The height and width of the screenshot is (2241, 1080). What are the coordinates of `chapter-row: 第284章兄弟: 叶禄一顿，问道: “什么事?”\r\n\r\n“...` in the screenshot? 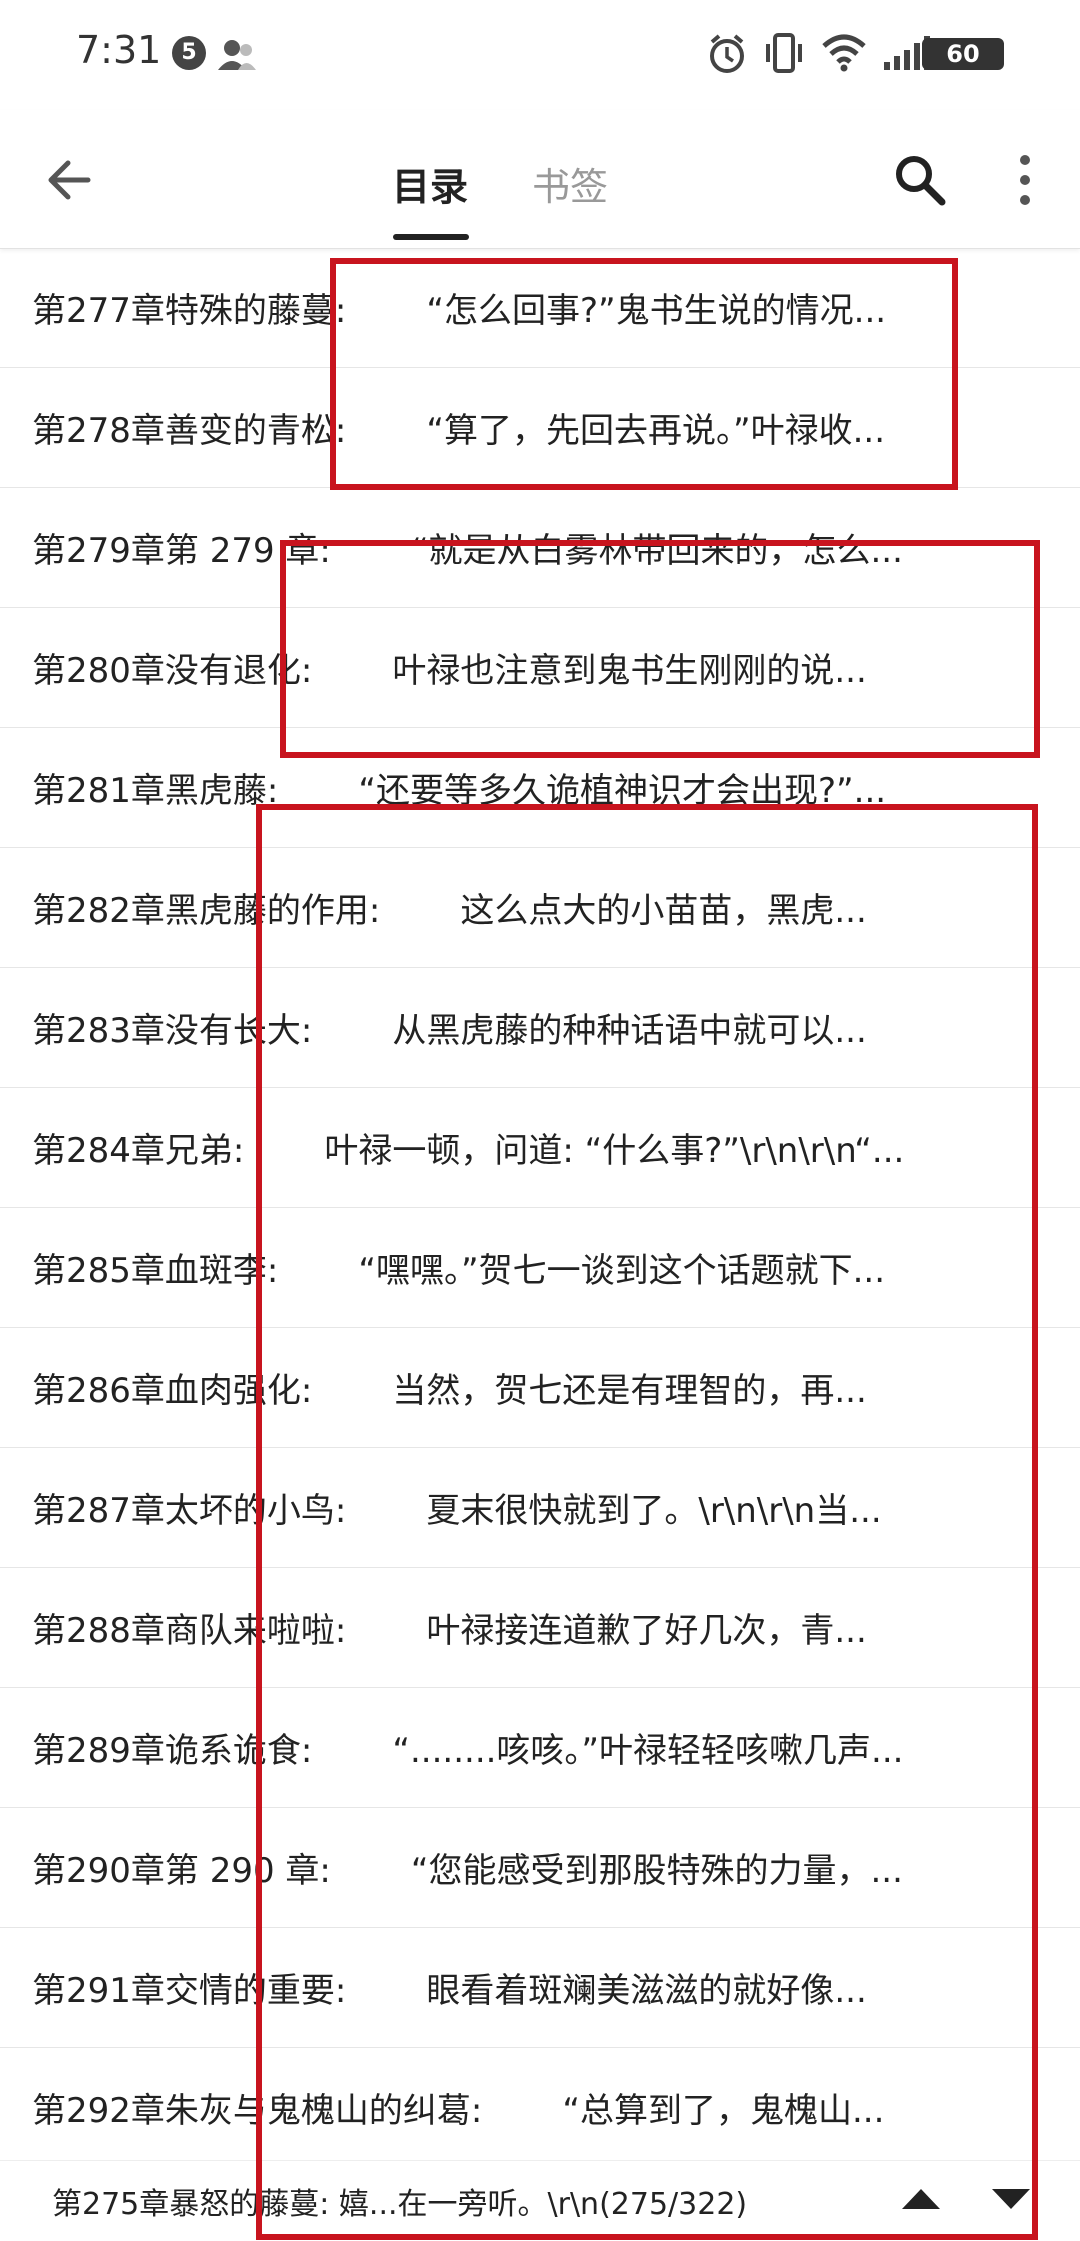 It's located at (540, 1148).